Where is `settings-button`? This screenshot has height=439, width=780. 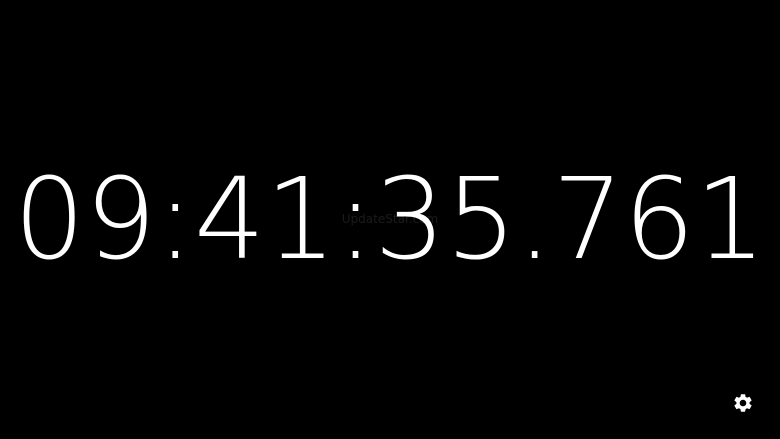 settings-button is located at coordinates (743, 403).